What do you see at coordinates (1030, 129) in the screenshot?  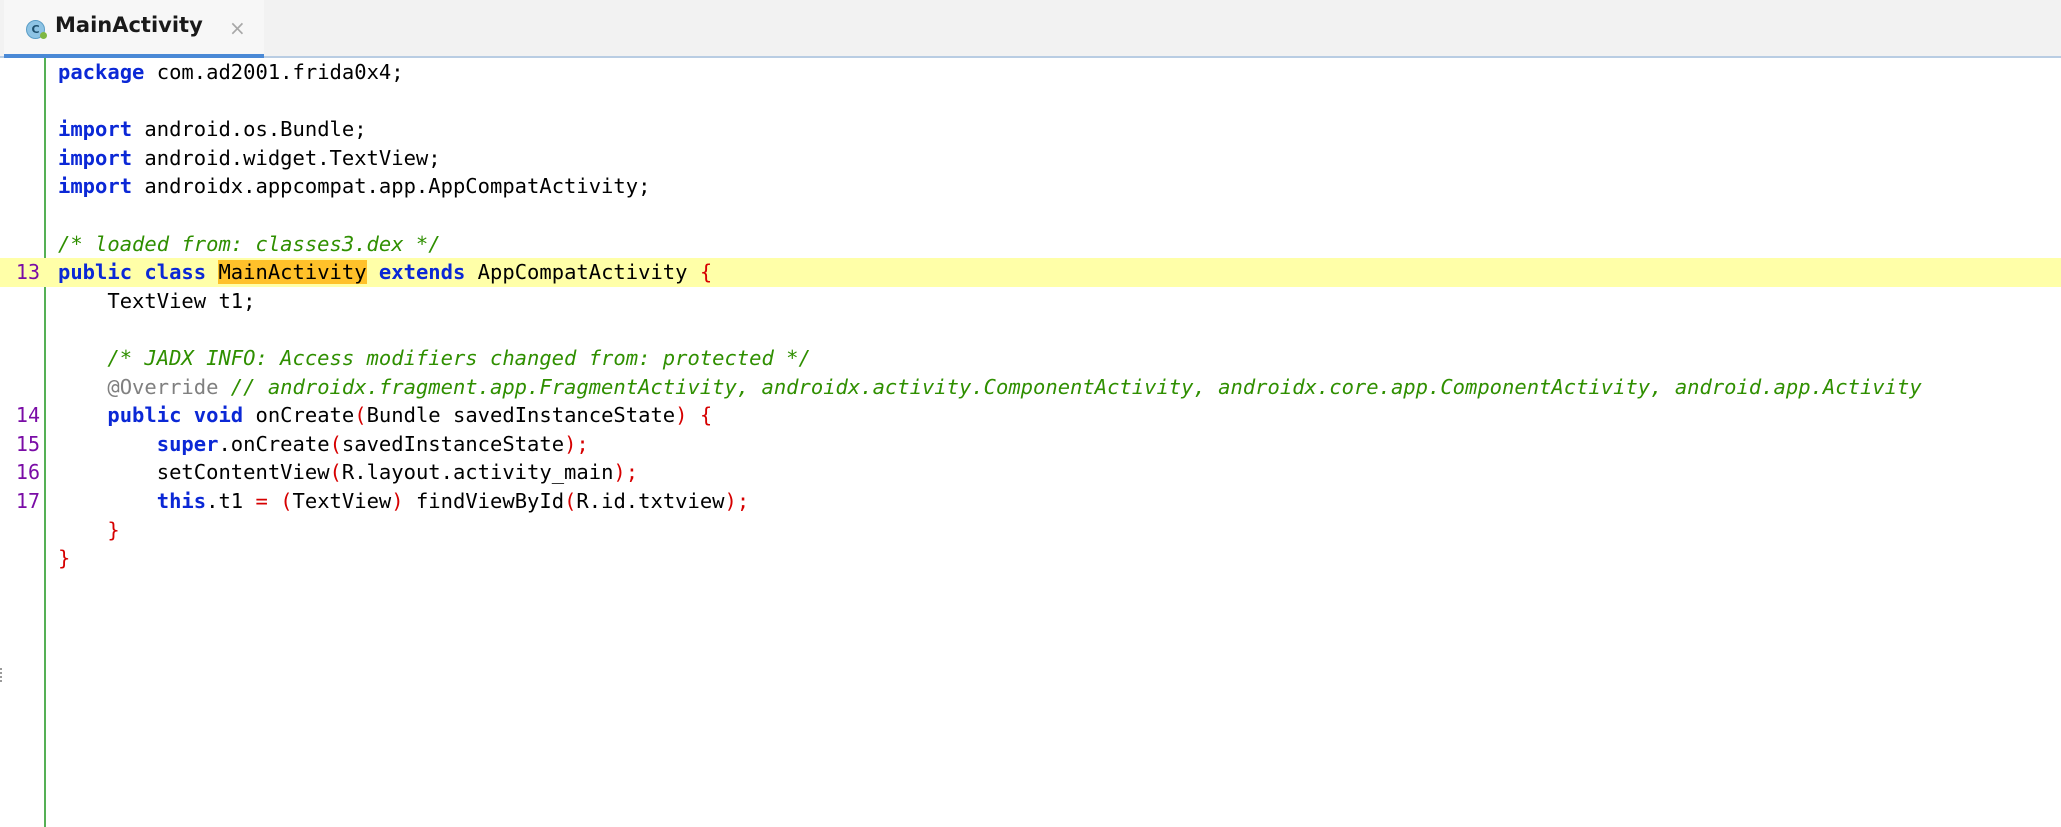 I see `code-line: import android.os.Bundle;` at bounding box center [1030, 129].